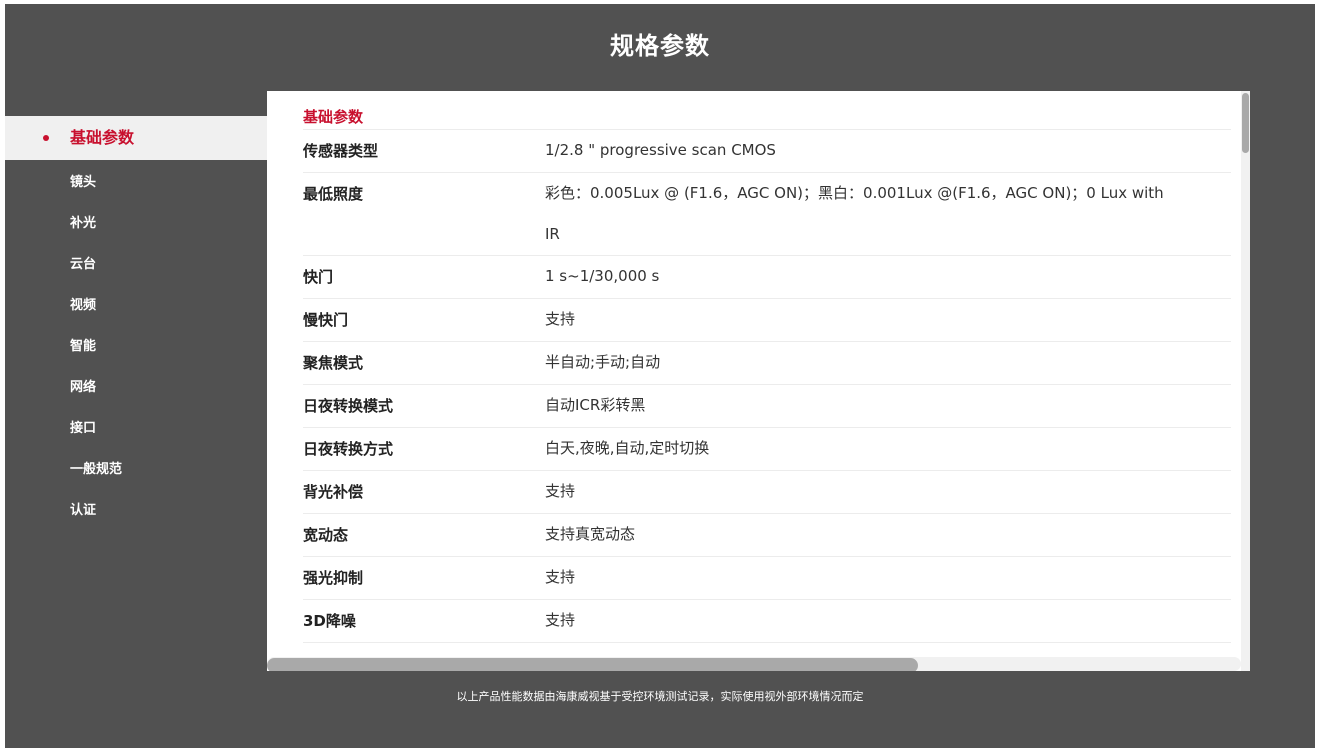 The height and width of the screenshot is (754, 1320). I want to click on spec-value: 自动ICR彩转黑, so click(595, 405).